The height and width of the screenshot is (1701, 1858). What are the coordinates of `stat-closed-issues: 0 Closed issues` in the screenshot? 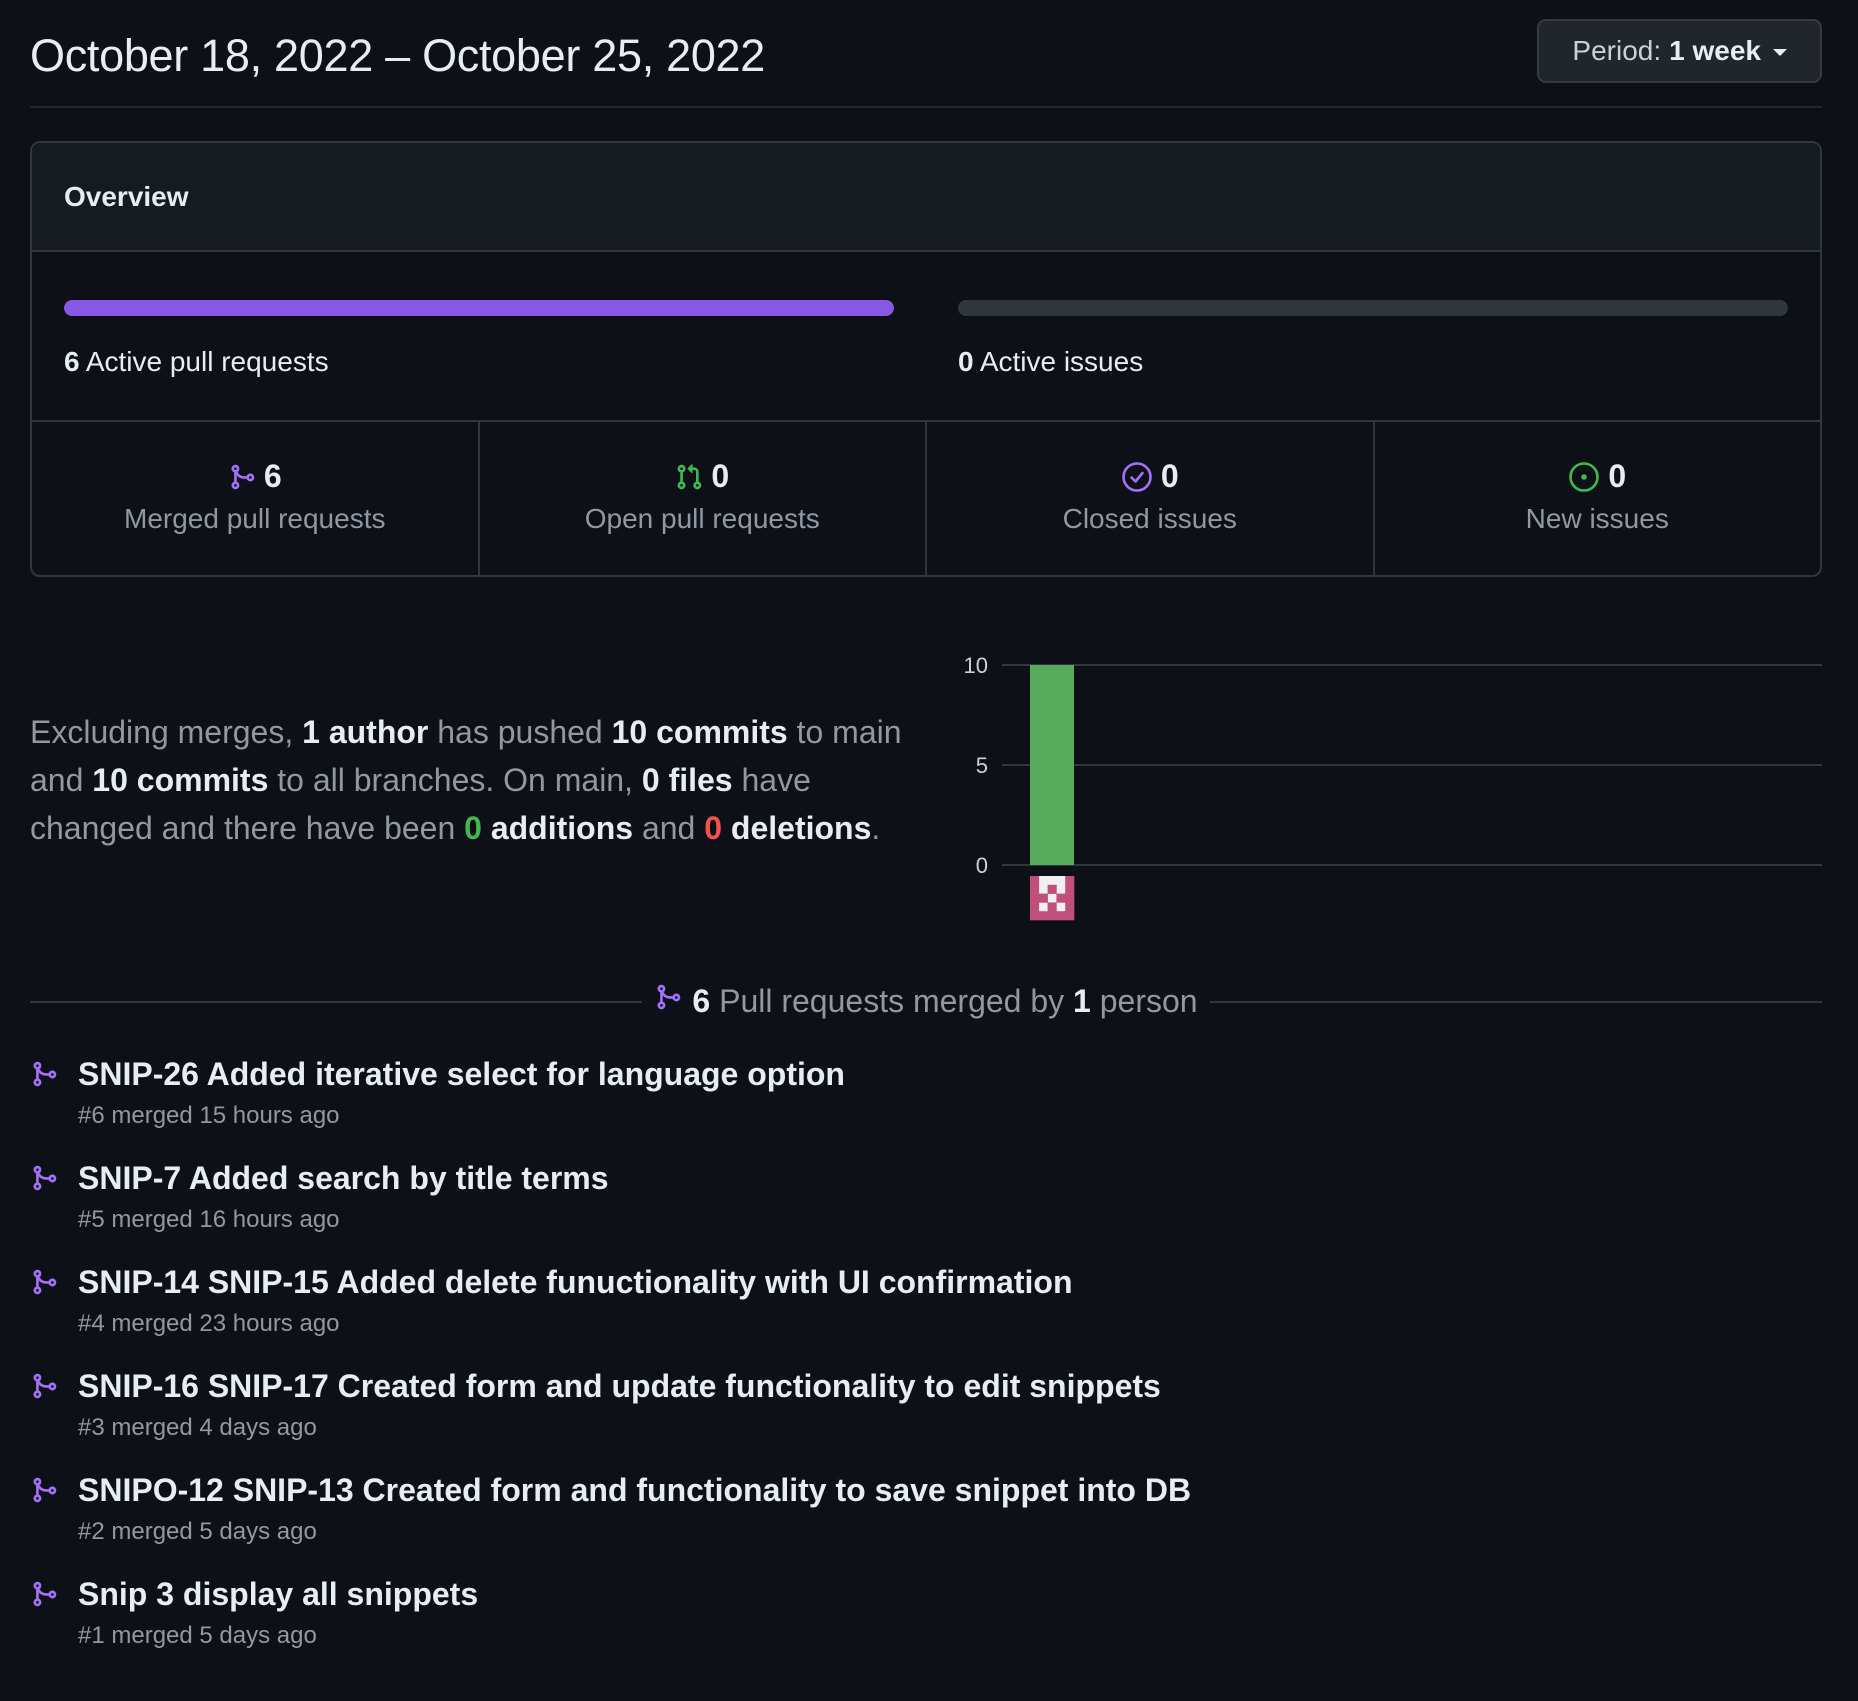 It's located at (1151, 498).